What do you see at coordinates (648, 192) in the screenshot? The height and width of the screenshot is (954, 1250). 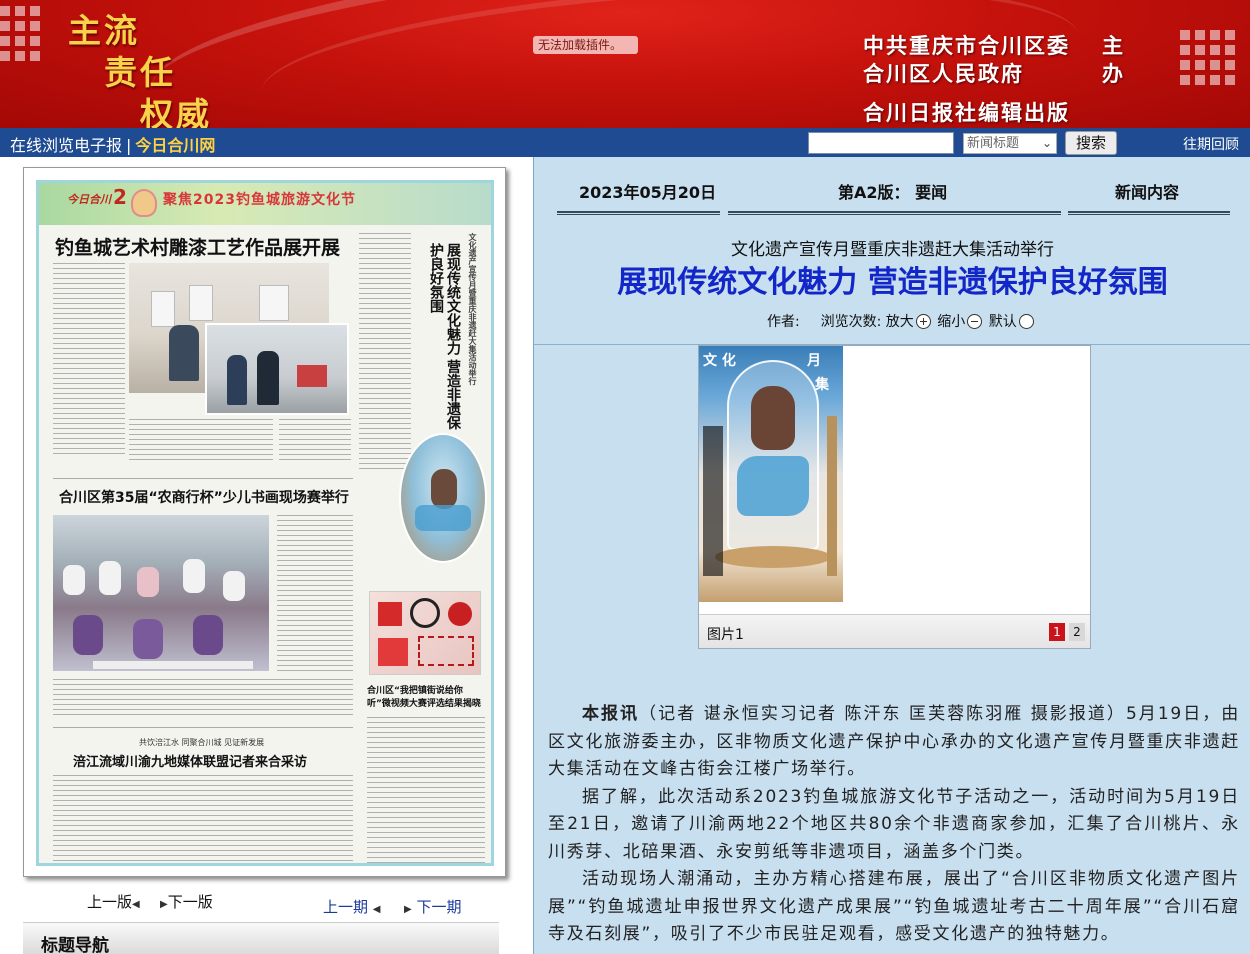 I see `issue-date: 2023年05月20日` at bounding box center [648, 192].